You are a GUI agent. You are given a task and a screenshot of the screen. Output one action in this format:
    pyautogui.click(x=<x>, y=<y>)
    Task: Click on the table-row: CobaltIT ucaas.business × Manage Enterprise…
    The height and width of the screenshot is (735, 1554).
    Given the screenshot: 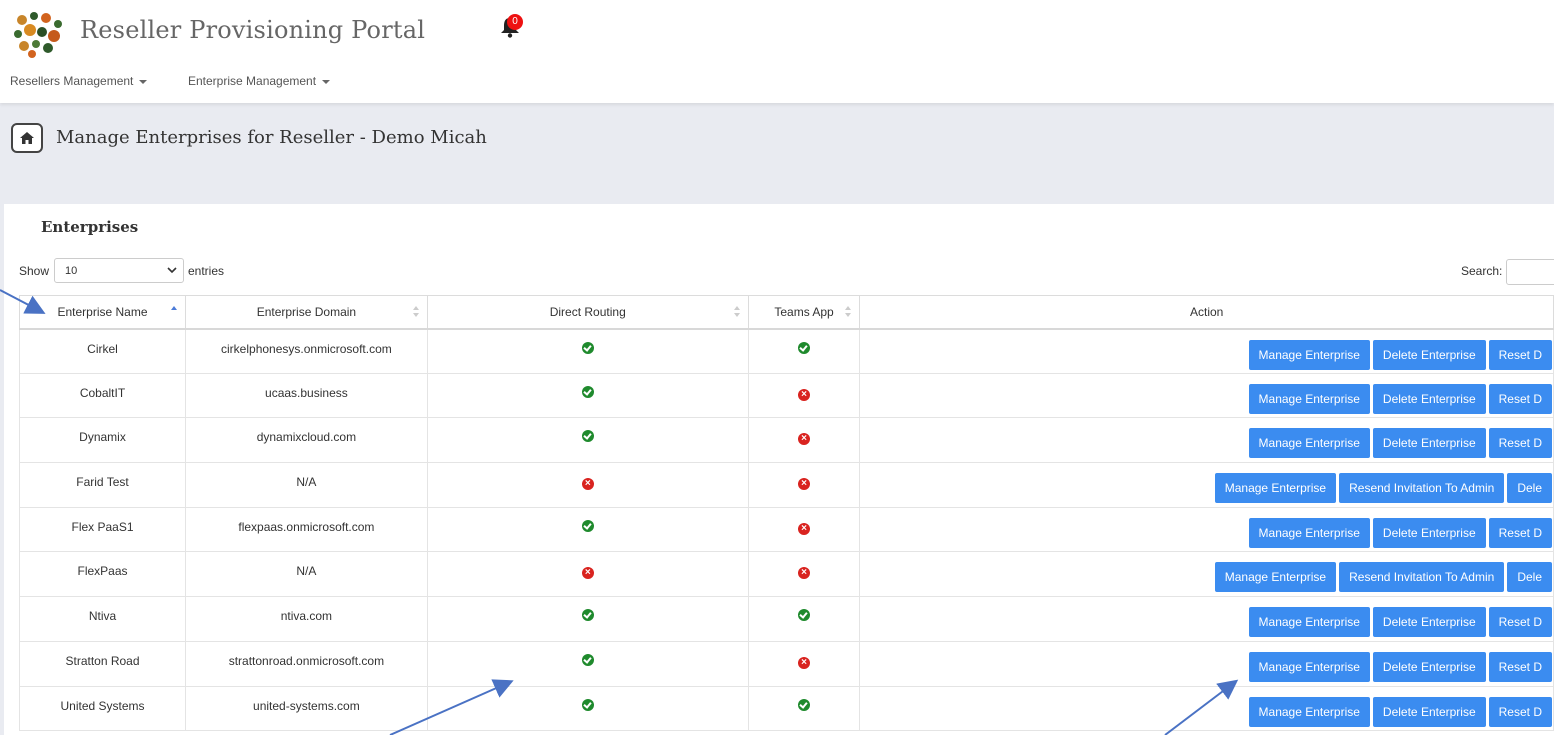 What is the action you would take?
    pyautogui.click(x=786, y=395)
    